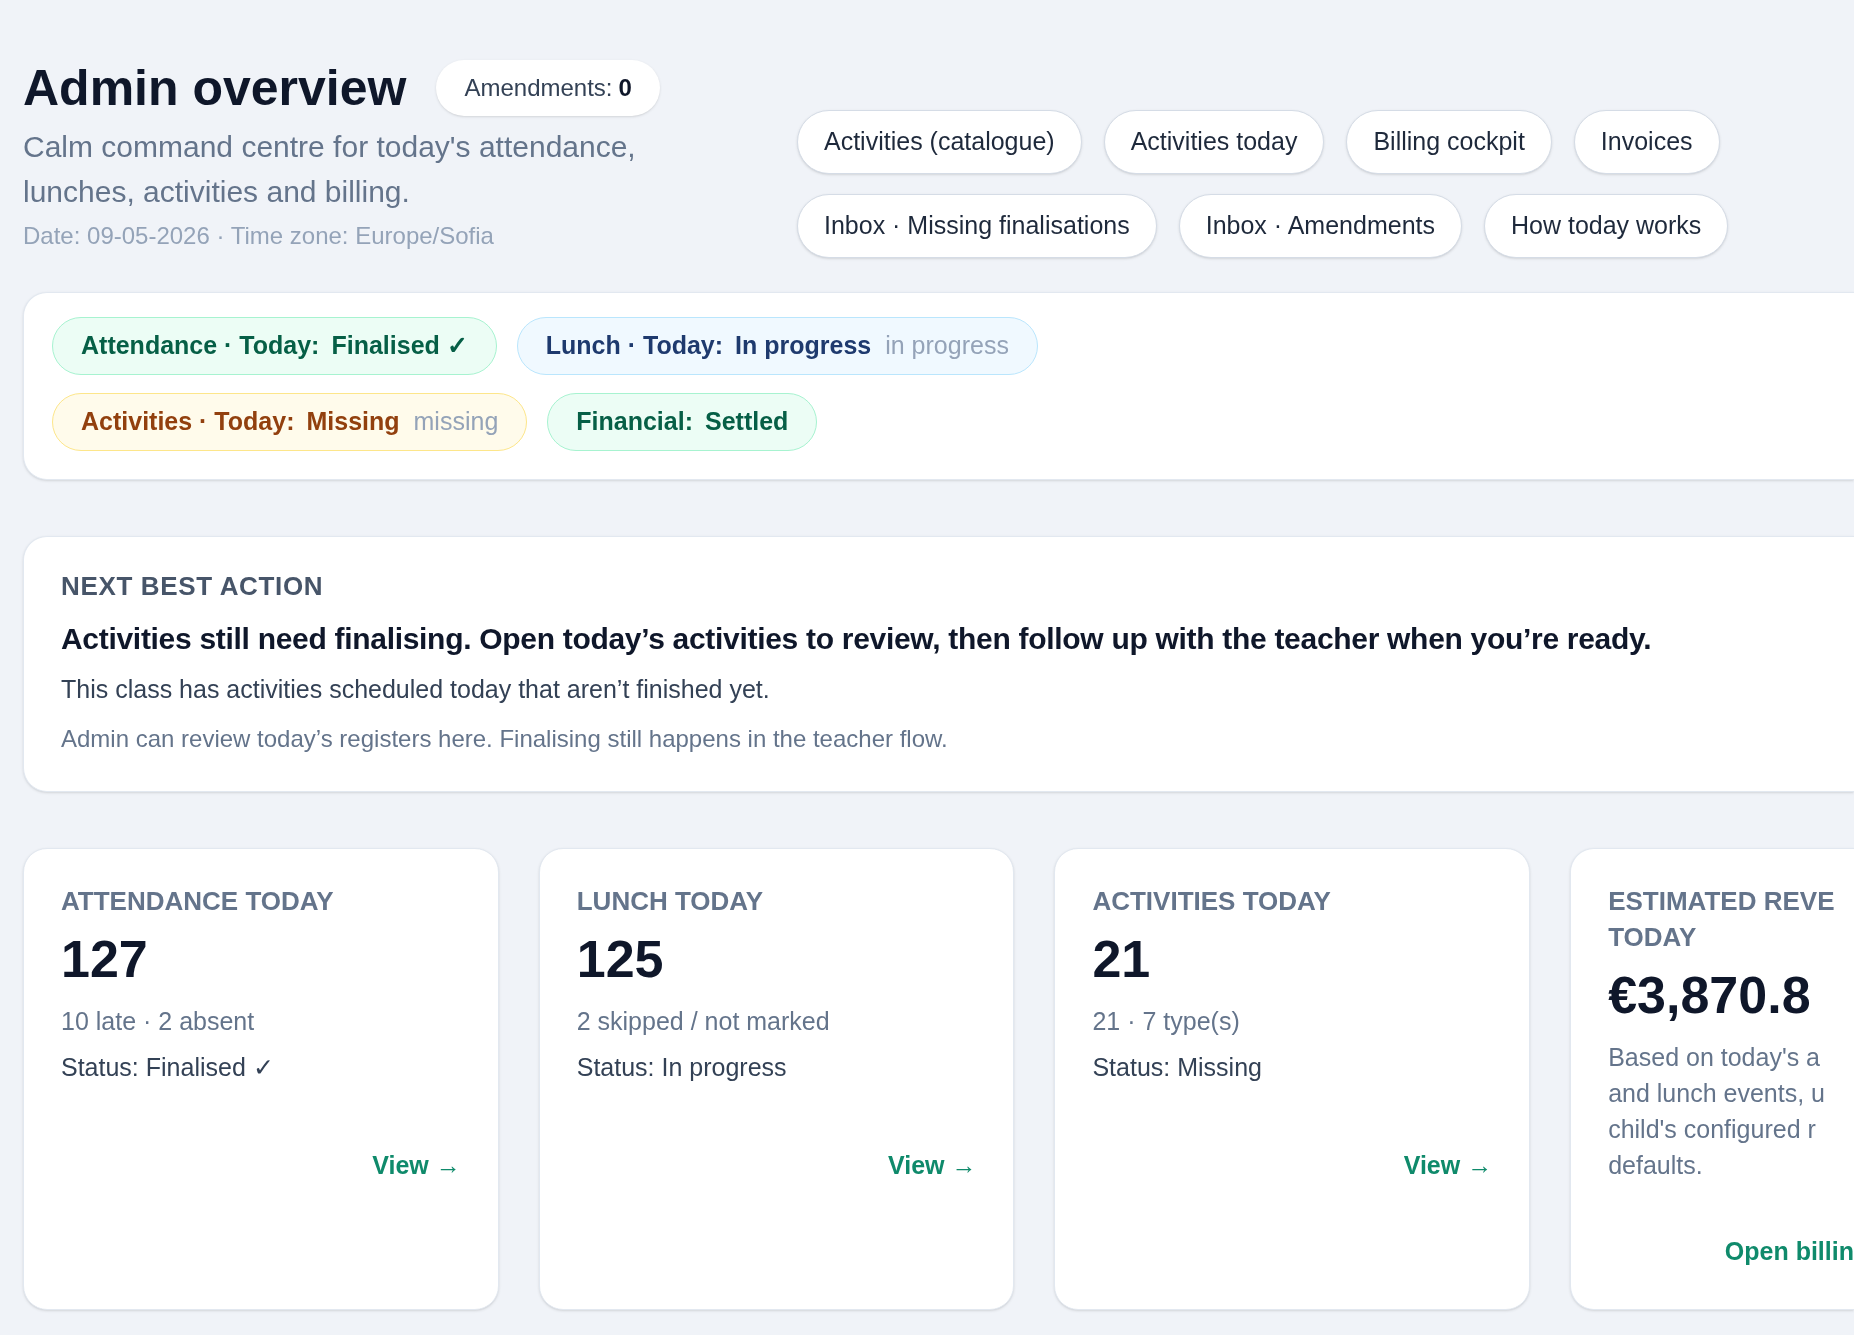  I want to click on metric-subtext: 2 skipped / not marked, so click(703, 1021).